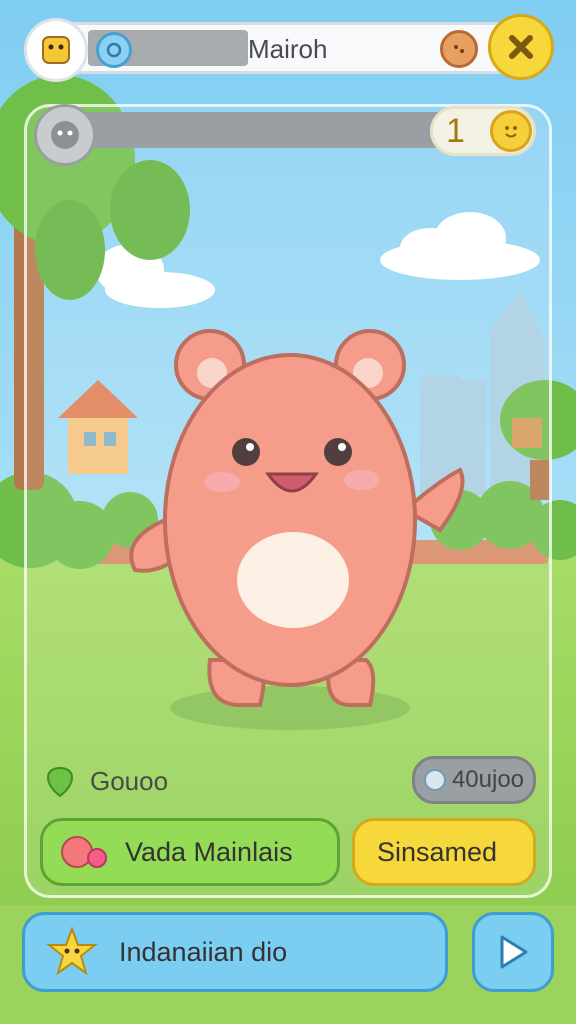 Image resolution: width=576 pixels, height=1024 pixels. Describe the element at coordinates (65, 135) in the screenshot. I see `mascot-avatar-icon` at that location.